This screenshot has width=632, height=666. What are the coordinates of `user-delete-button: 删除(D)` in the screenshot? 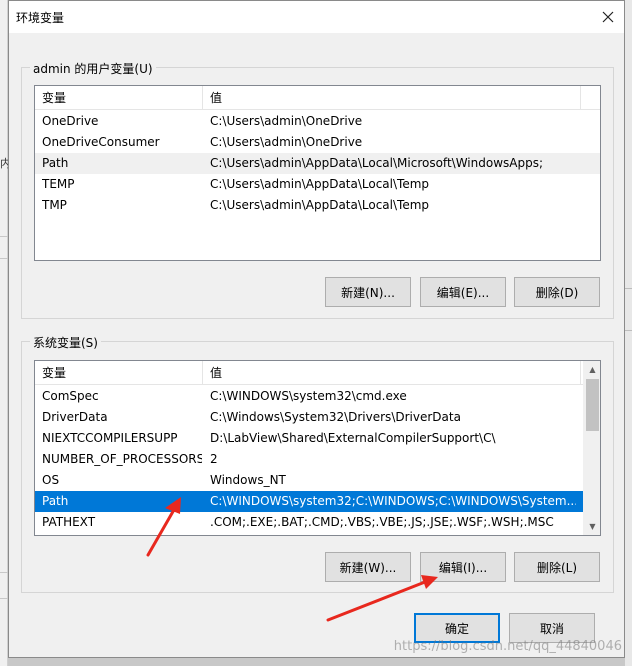 It's located at (557, 292).